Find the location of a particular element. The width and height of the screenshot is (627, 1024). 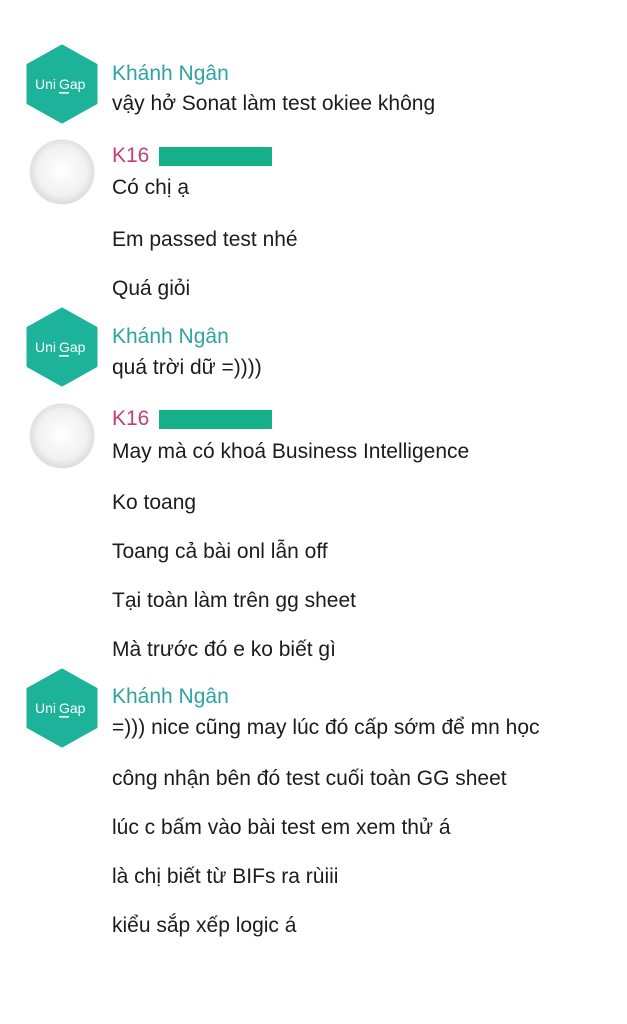

message-text: Tại toàn làm trên gg sheet is located at coordinates (234, 600).